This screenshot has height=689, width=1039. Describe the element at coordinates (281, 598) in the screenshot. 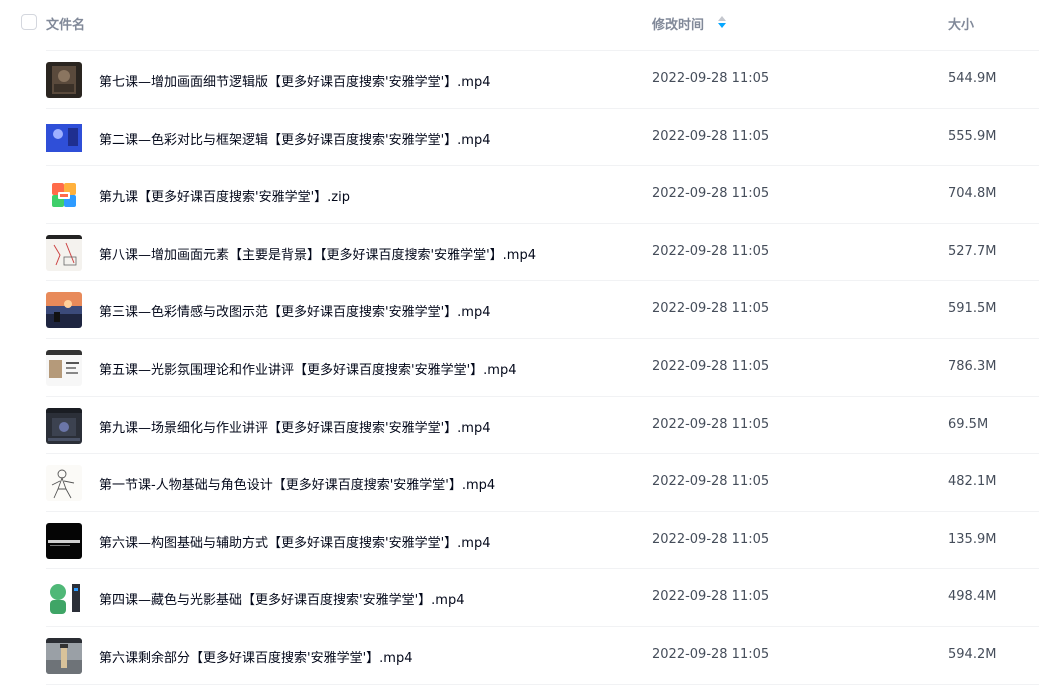

I see `file-name: 第四课—藏色与光影基础【更多好课百度搜索'安雅学堂'】.mp4` at that location.